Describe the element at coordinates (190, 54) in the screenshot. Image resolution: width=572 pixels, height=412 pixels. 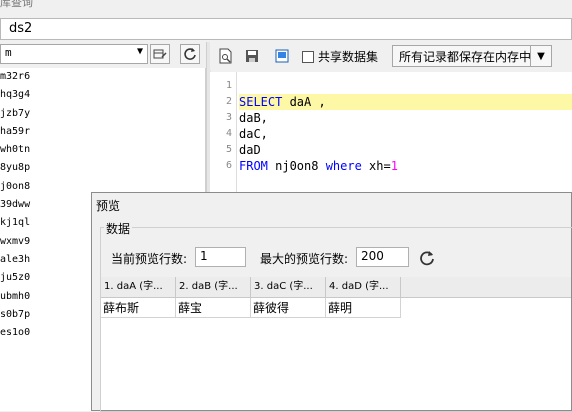
I see `refresh-icon` at that location.